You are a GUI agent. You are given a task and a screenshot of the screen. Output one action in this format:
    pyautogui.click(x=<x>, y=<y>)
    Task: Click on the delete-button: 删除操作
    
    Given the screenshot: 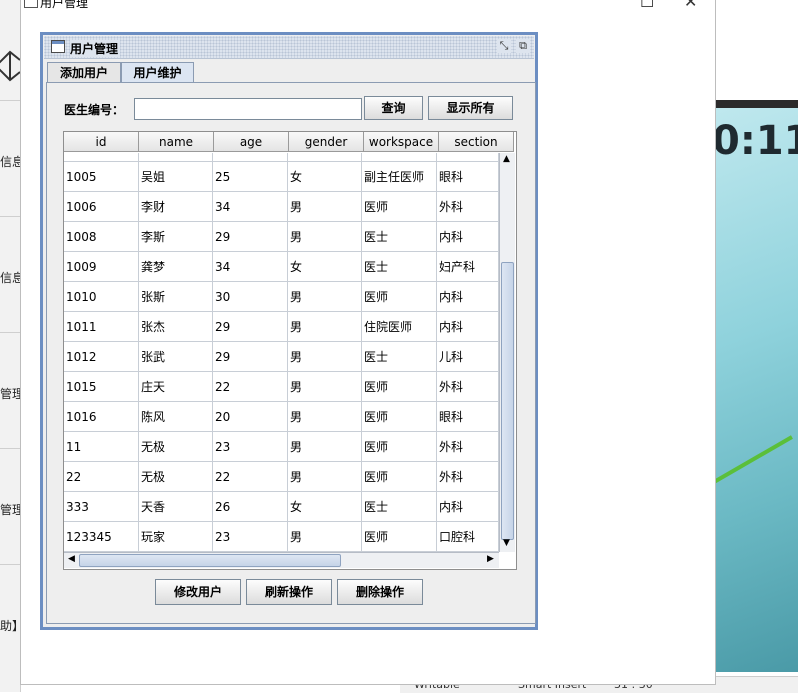 What is the action you would take?
    pyautogui.click(x=380, y=592)
    